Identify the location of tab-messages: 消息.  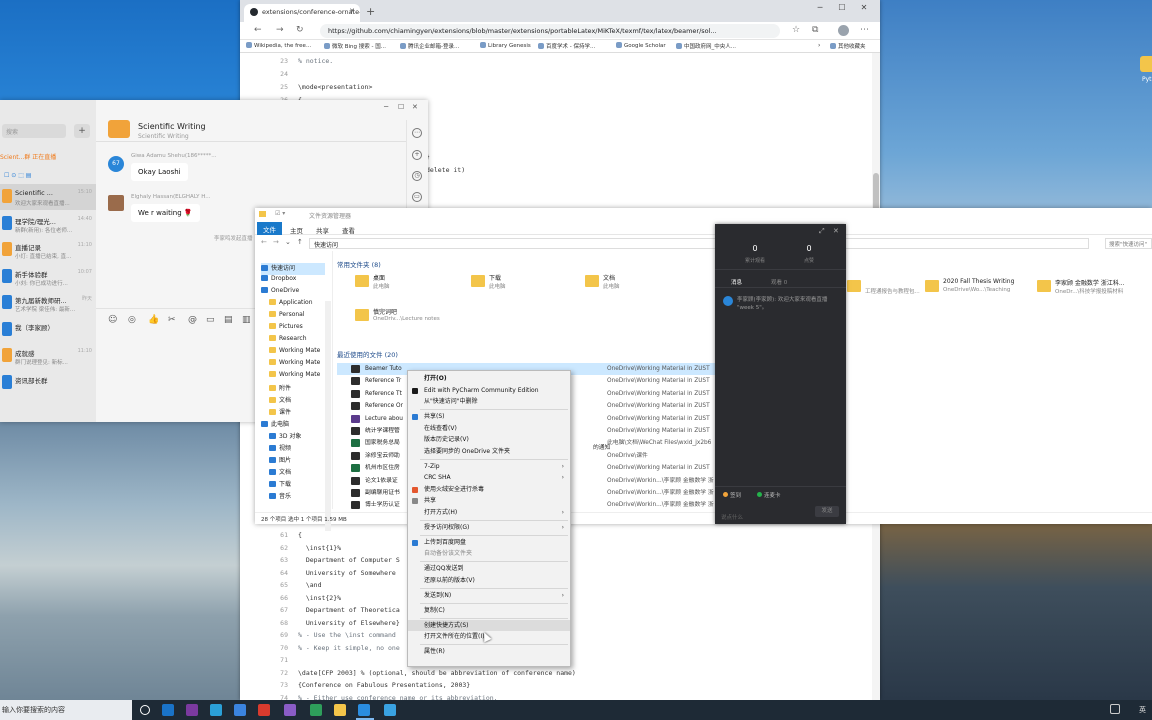
(736, 282).